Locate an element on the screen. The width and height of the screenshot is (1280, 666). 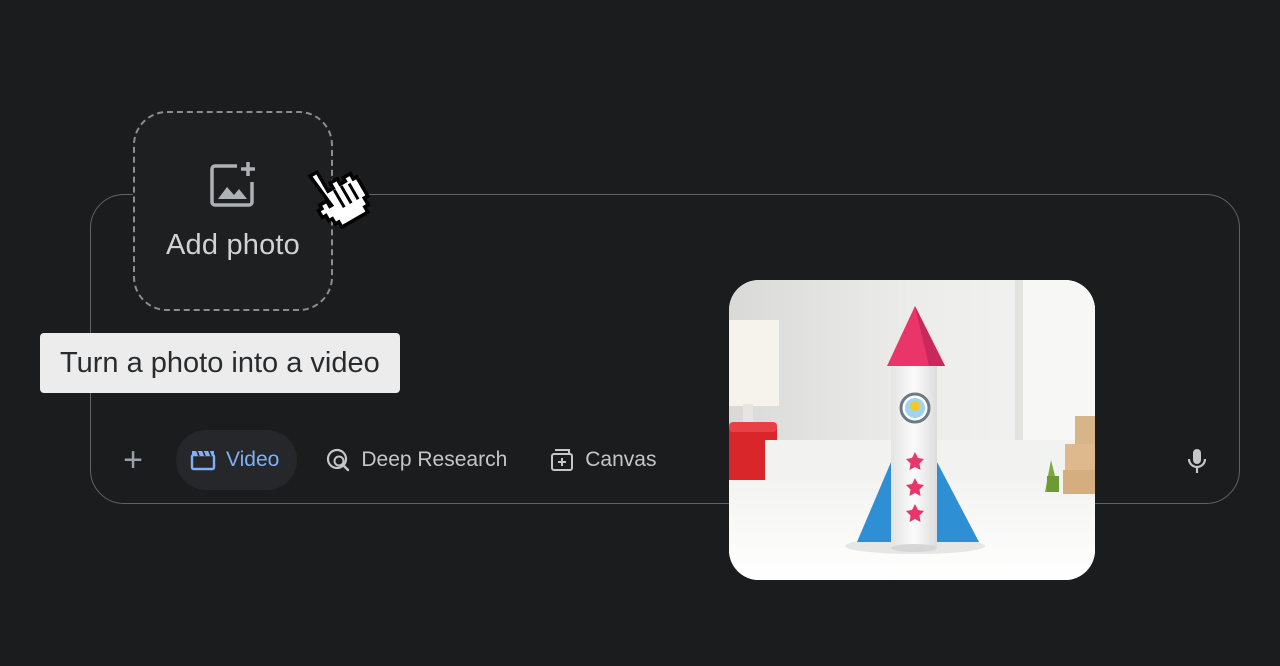
prompt-toolbar: + Video Deep Research Canvas is located at coordinates (397, 460).